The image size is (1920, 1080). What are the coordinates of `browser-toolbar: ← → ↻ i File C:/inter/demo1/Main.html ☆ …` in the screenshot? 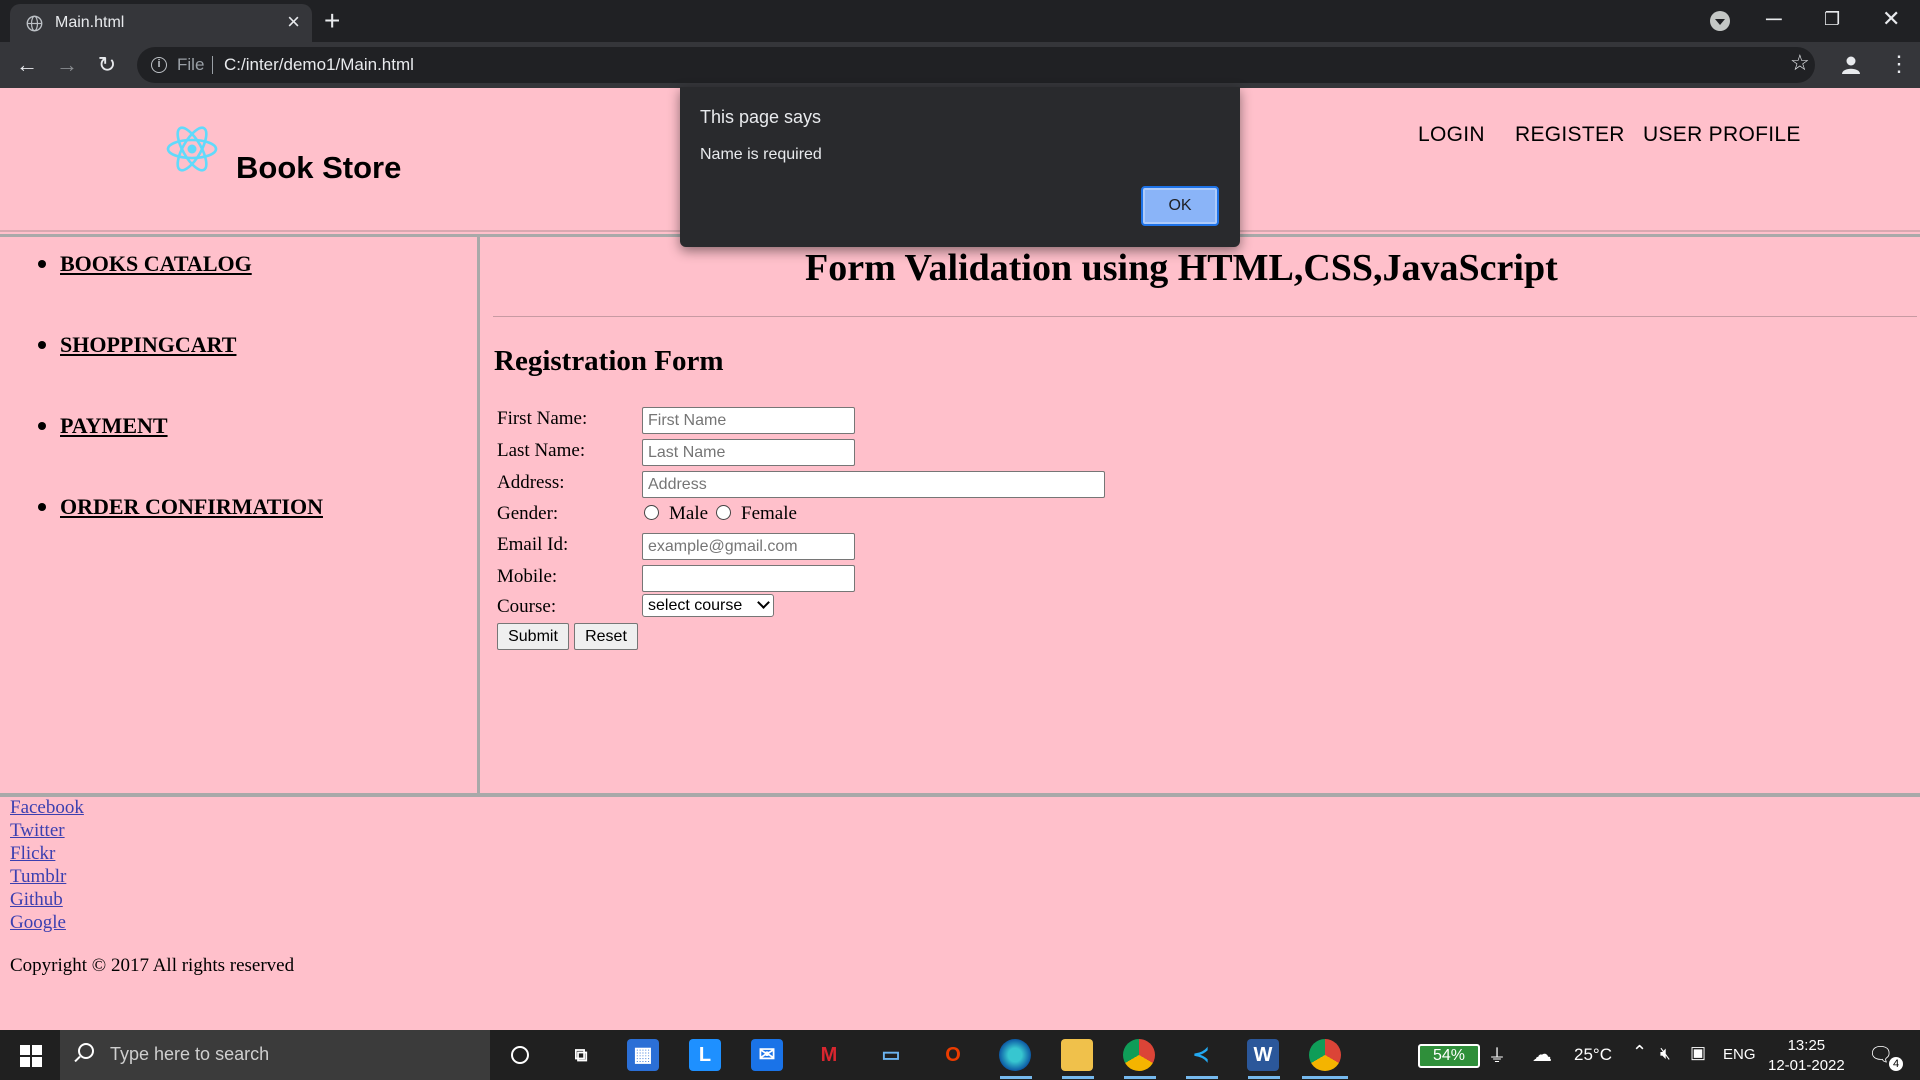 It's located at (960, 65).